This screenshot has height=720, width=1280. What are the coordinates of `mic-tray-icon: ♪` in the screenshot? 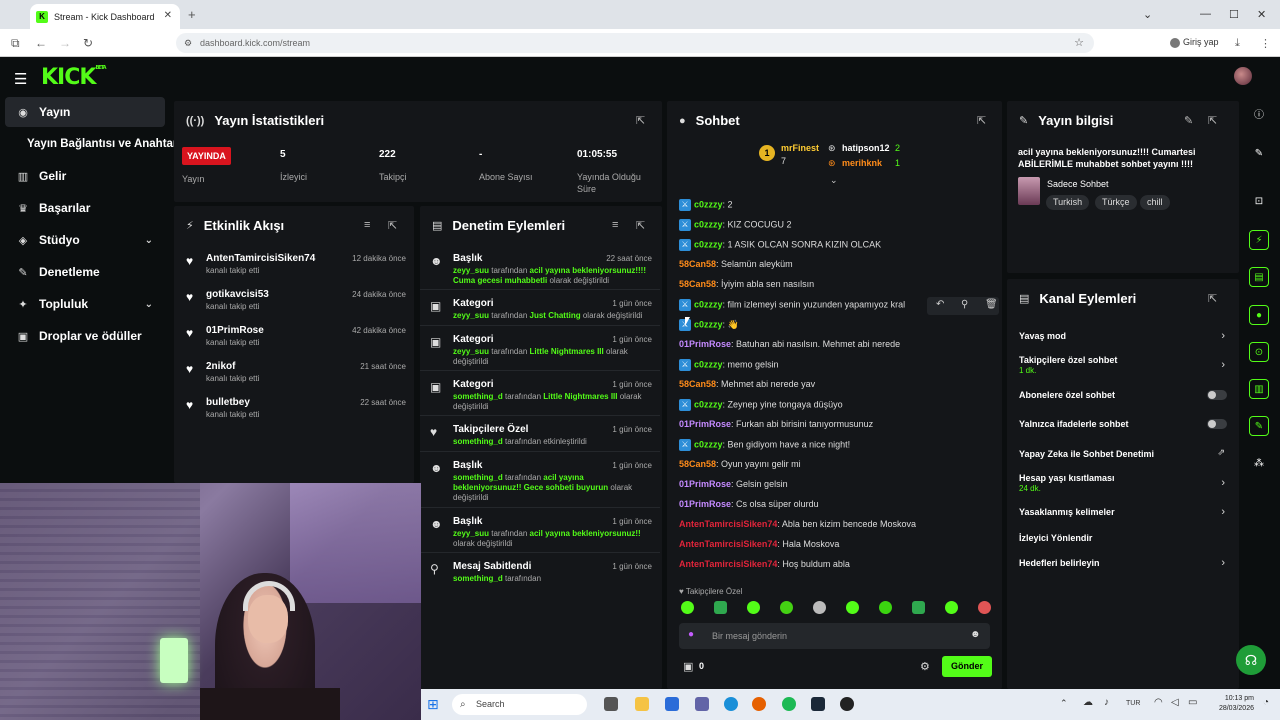 It's located at (1106, 702).